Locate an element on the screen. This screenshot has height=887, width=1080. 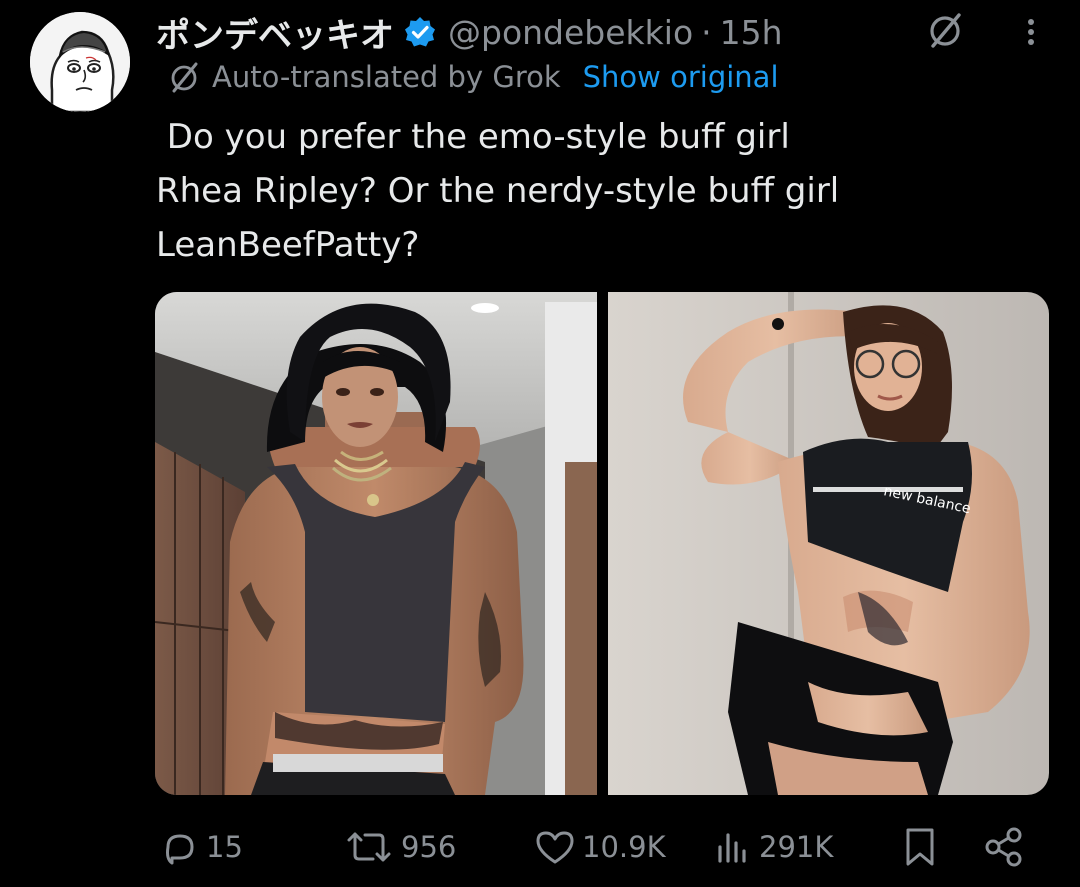
share-icon is located at coordinates (1003, 847).